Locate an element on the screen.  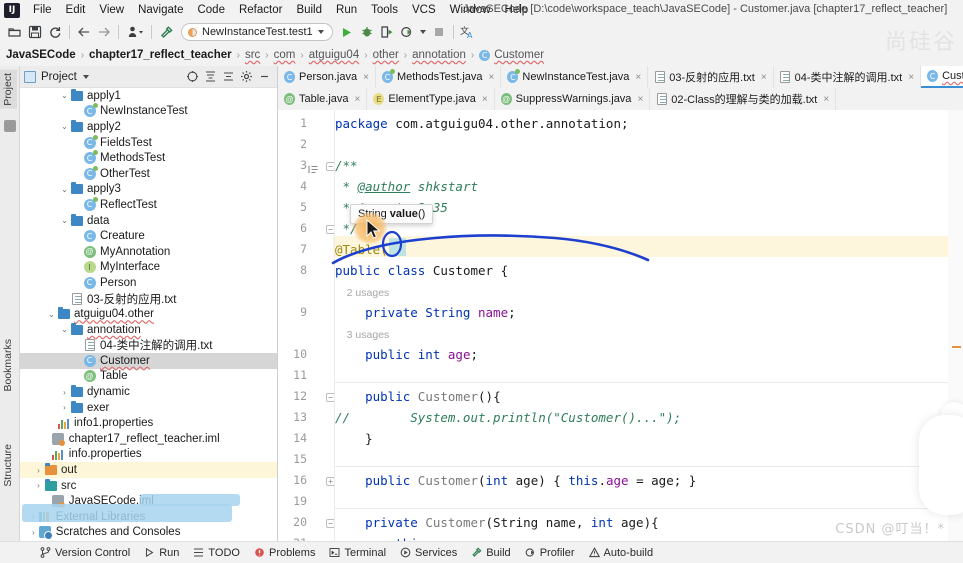
tree-item: C MethodsTest is located at coordinates (148, 158).